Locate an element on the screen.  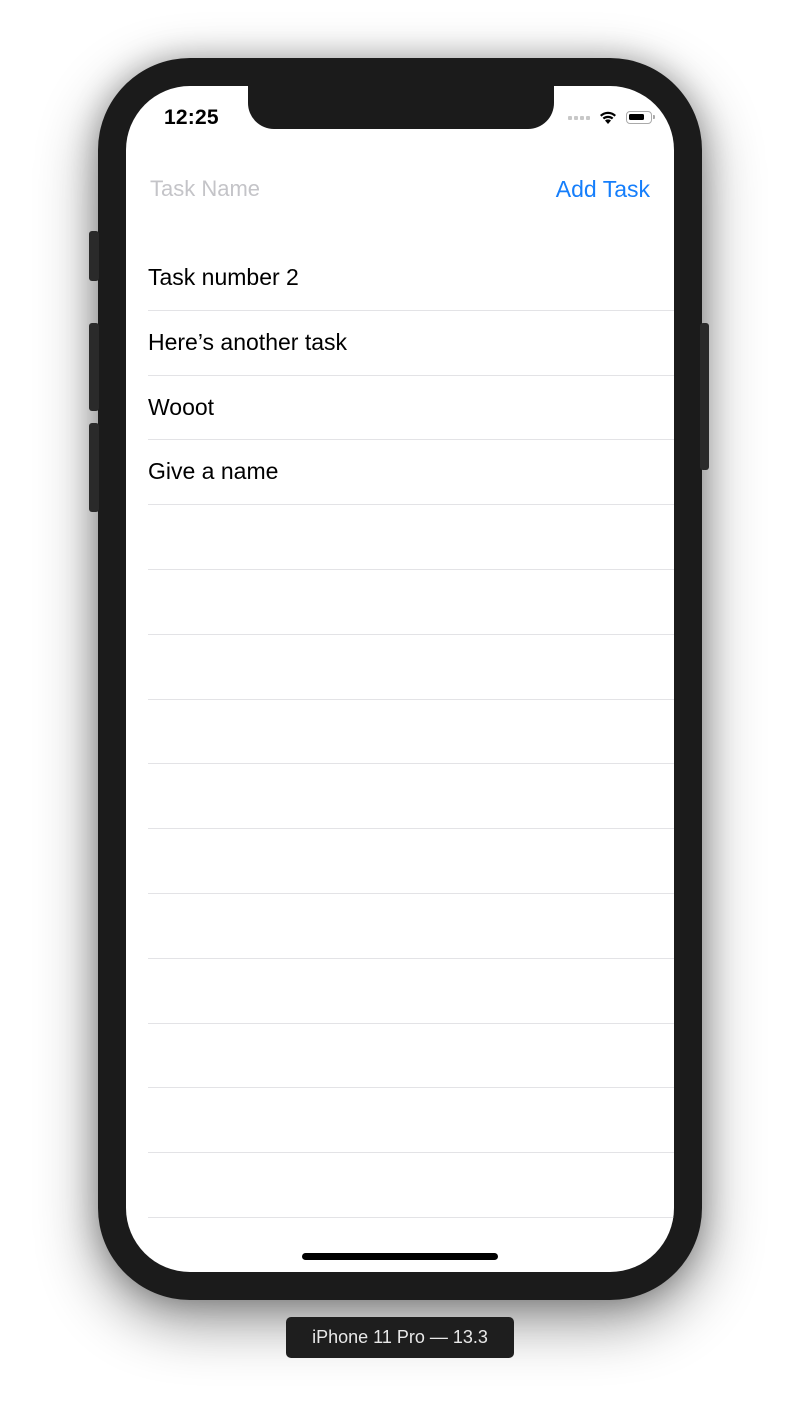
volume-up-button is located at coordinates (94, 367).